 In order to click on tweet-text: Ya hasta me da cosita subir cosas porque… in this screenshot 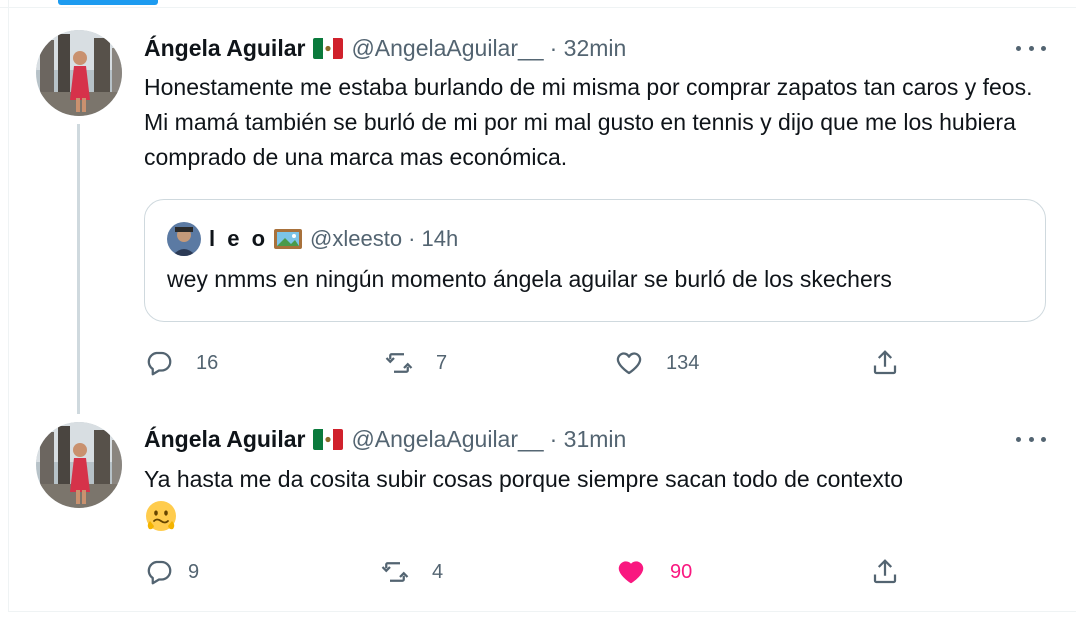, I will do `click(524, 479)`.